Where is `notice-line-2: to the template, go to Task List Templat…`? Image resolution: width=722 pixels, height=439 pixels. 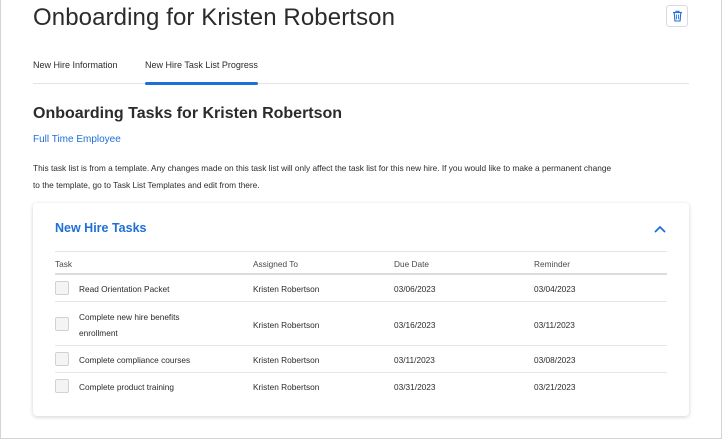 notice-line-2: to the template, go to Task List Templat… is located at coordinates (146, 185).